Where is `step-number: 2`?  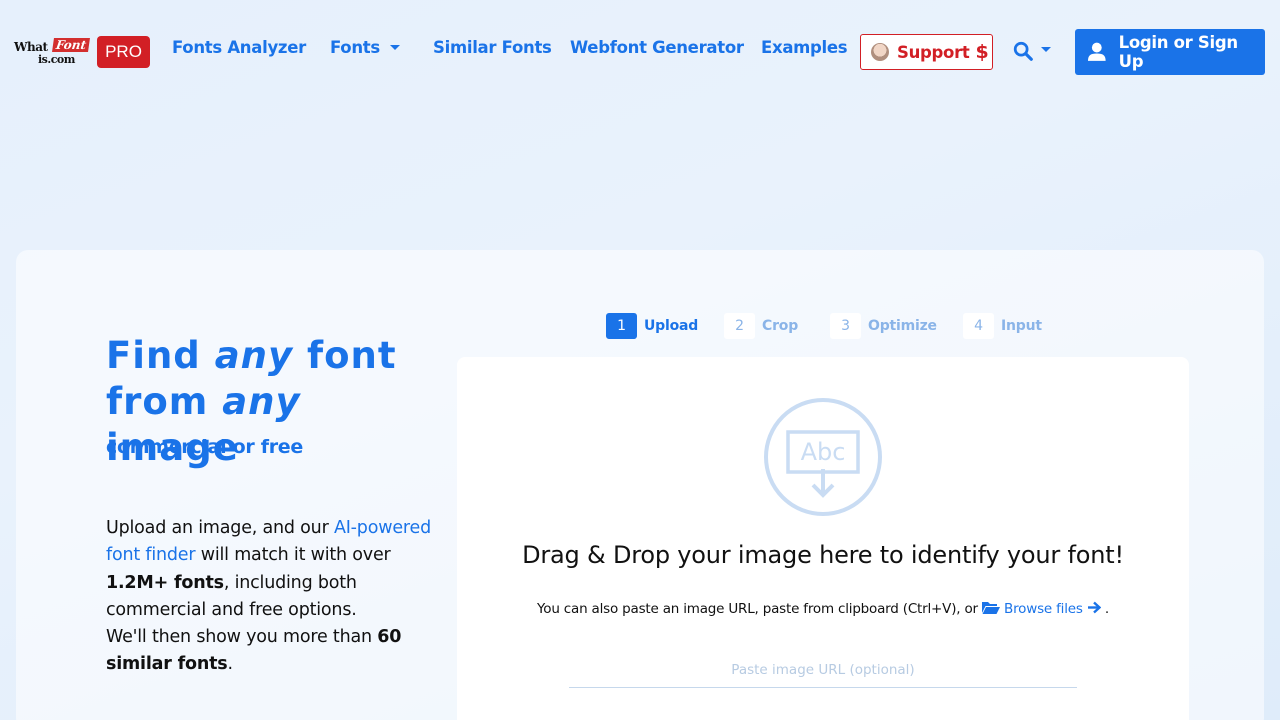
step-number: 2 is located at coordinates (739, 326).